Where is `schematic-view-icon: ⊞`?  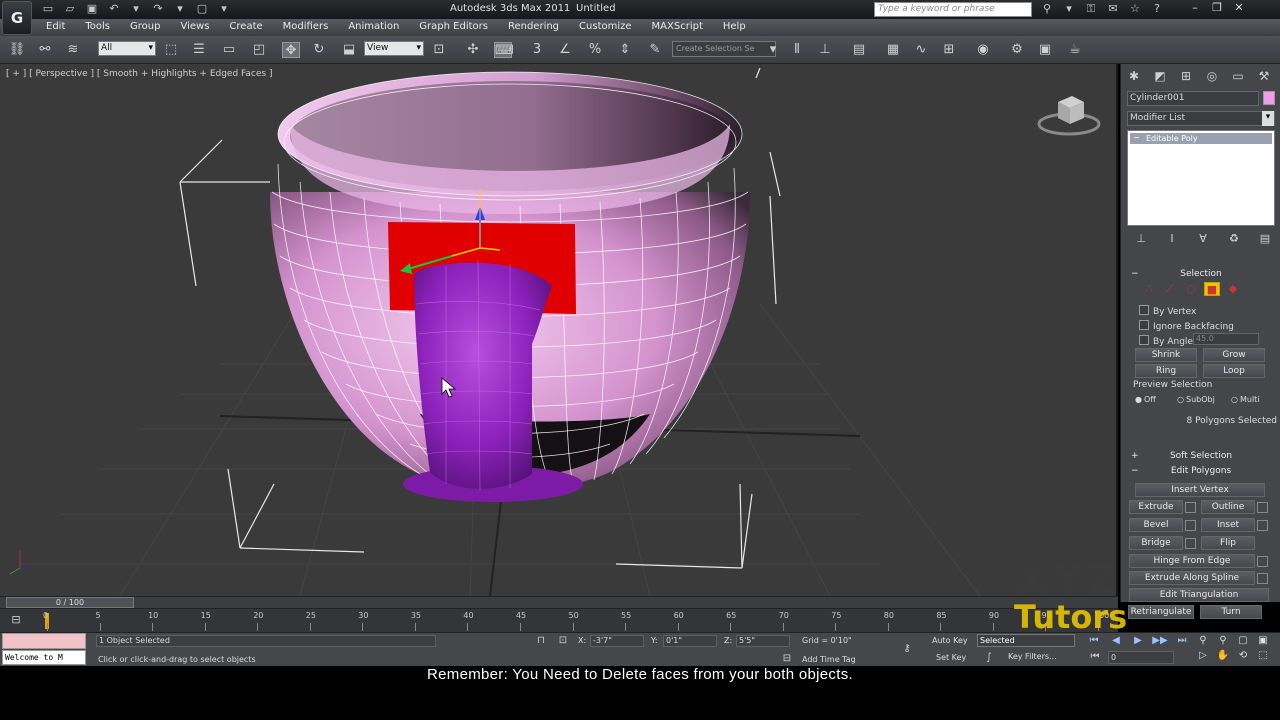
schematic-view-icon: ⊞ is located at coordinates (949, 50).